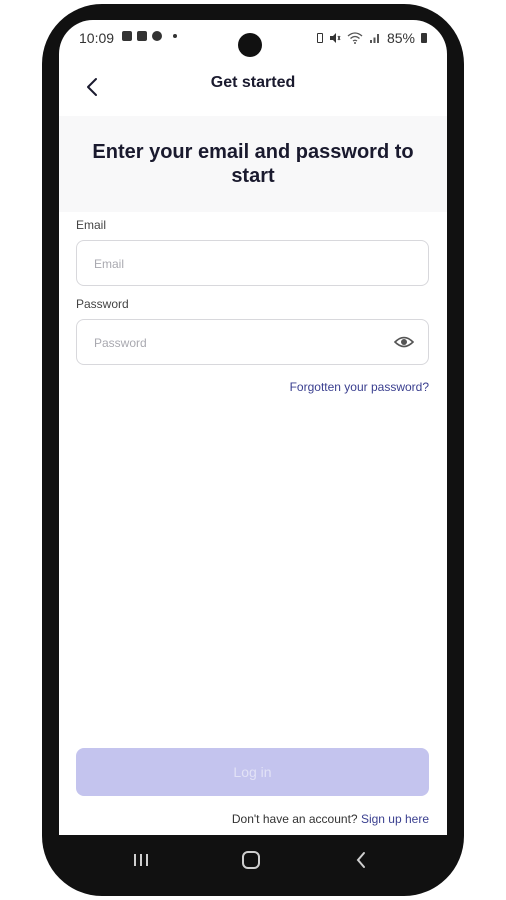  I want to click on recent-apps-icon, so click(141, 860).